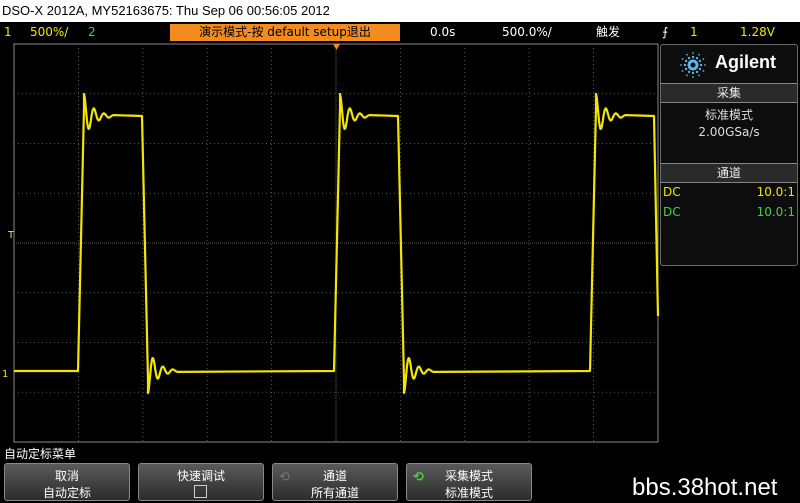  What do you see at coordinates (672, 192) in the screenshot?
I see `ch1-coupling: DC` at bounding box center [672, 192].